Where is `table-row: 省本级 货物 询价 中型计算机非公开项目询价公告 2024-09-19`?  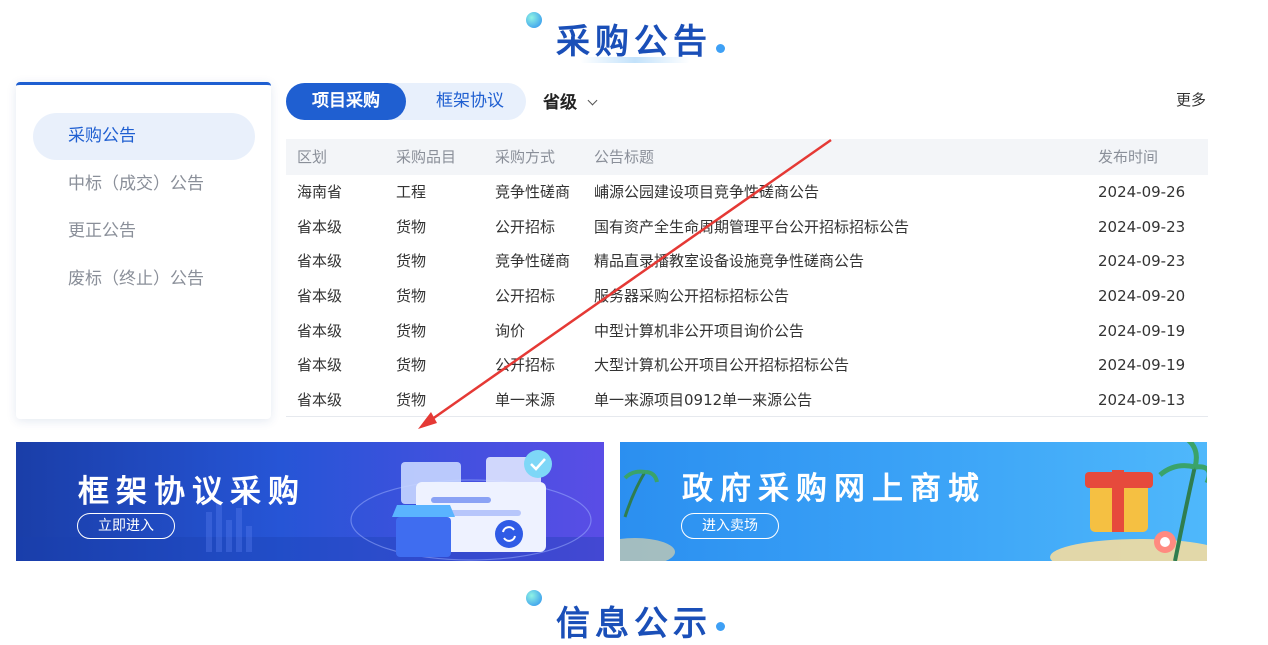
table-row: 省本级 货物 询价 中型计算机非公开项目询价公告 2024-09-19 is located at coordinates (747, 331).